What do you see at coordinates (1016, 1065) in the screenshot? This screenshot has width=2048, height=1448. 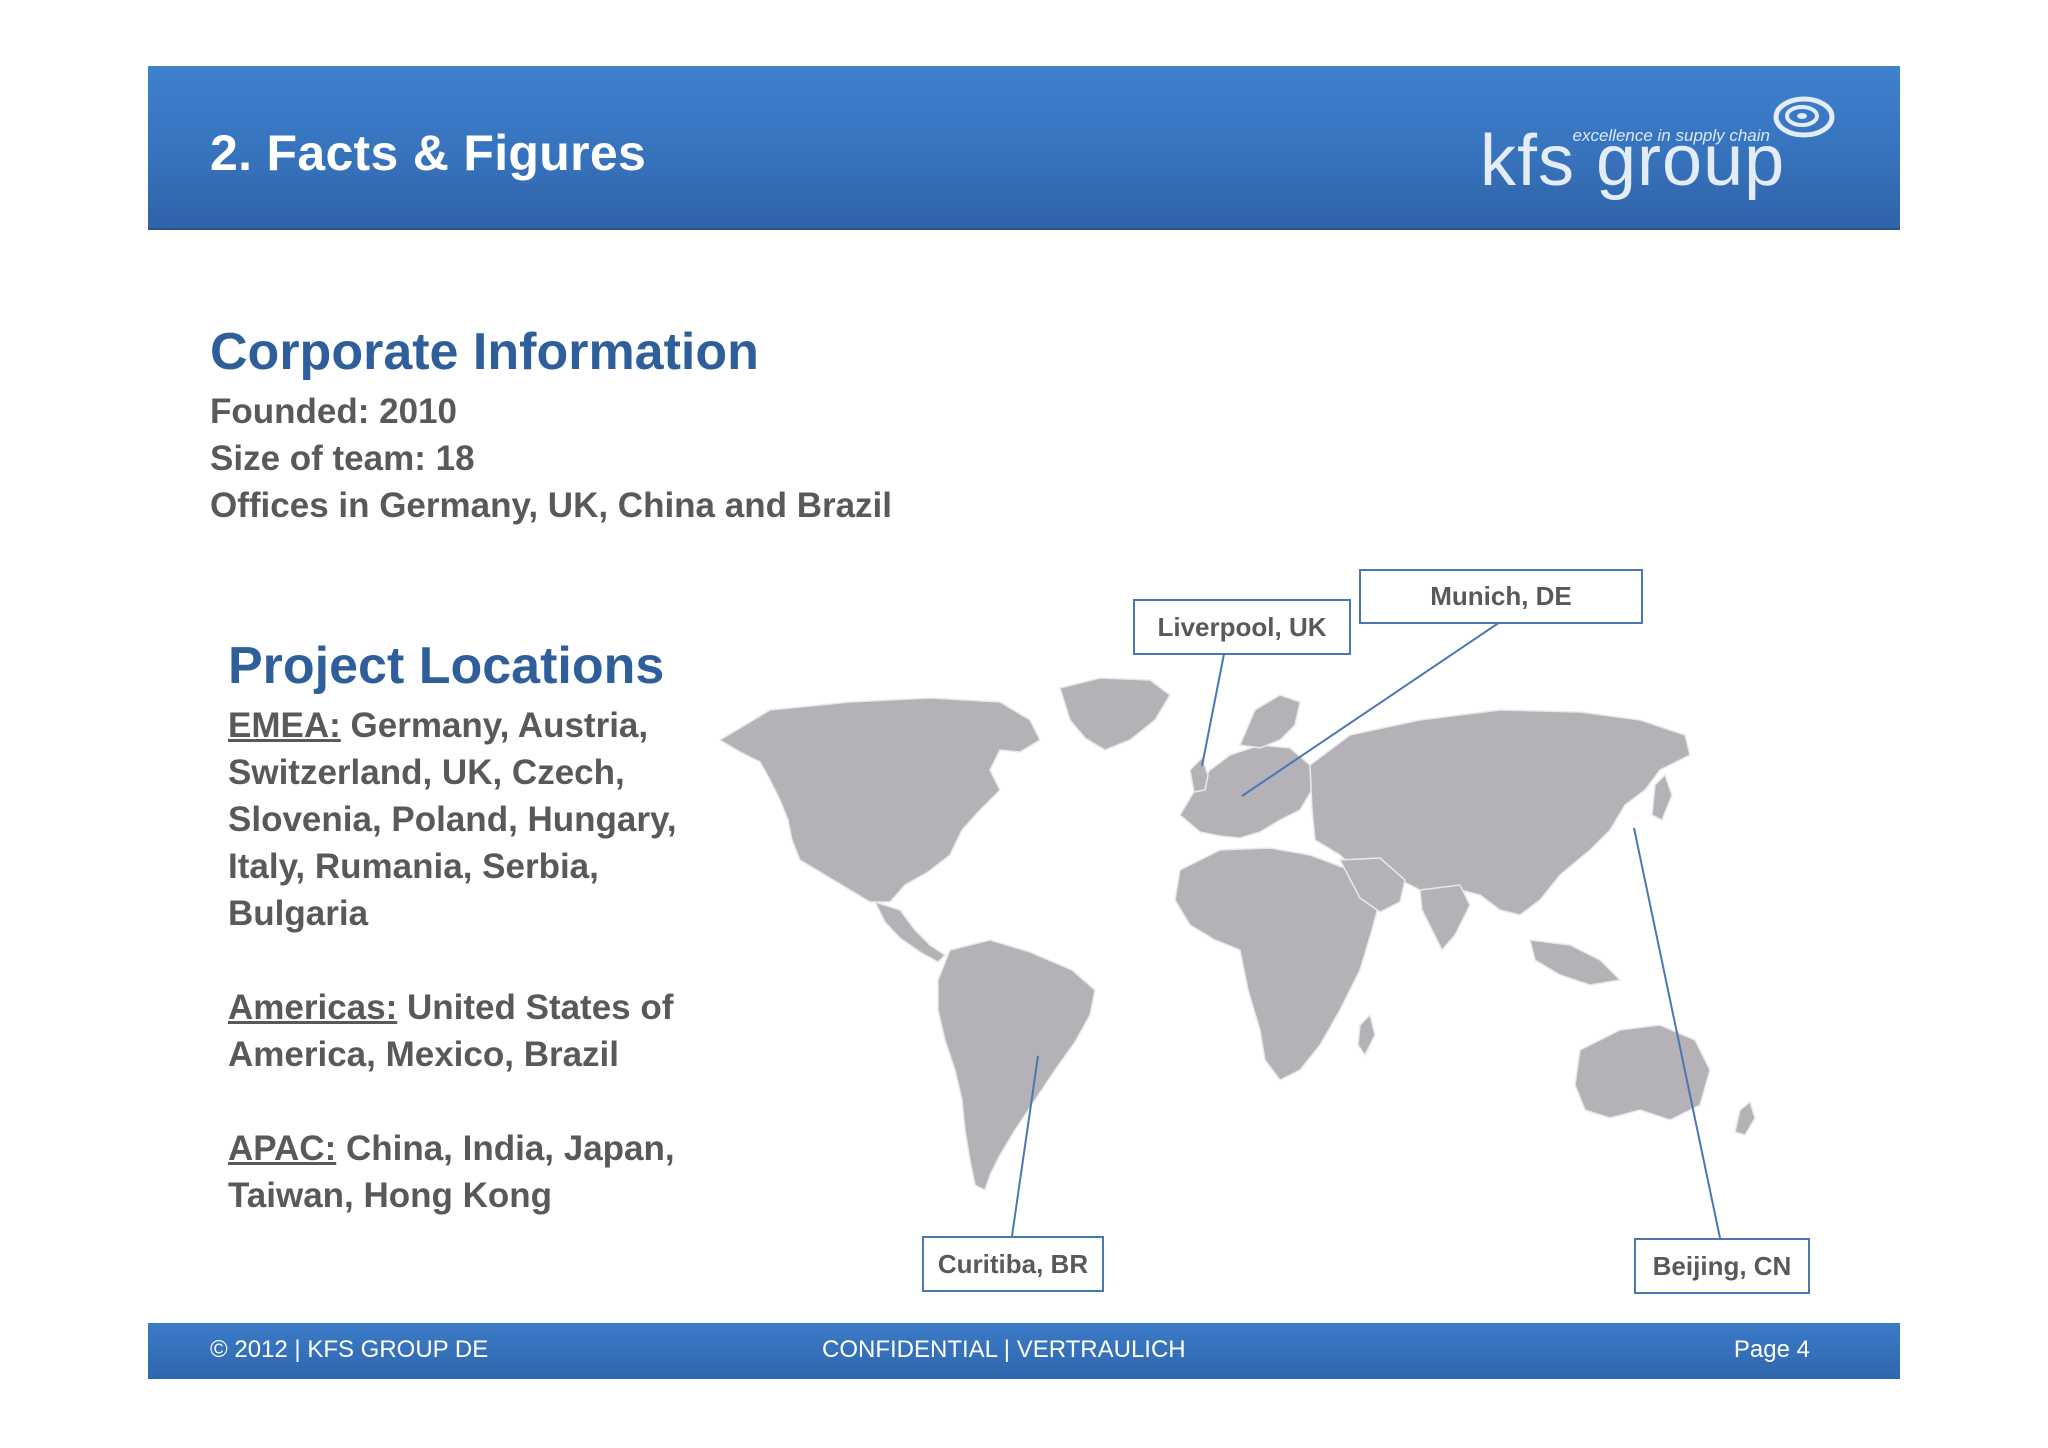 I see `south-america-shape` at bounding box center [1016, 1065].